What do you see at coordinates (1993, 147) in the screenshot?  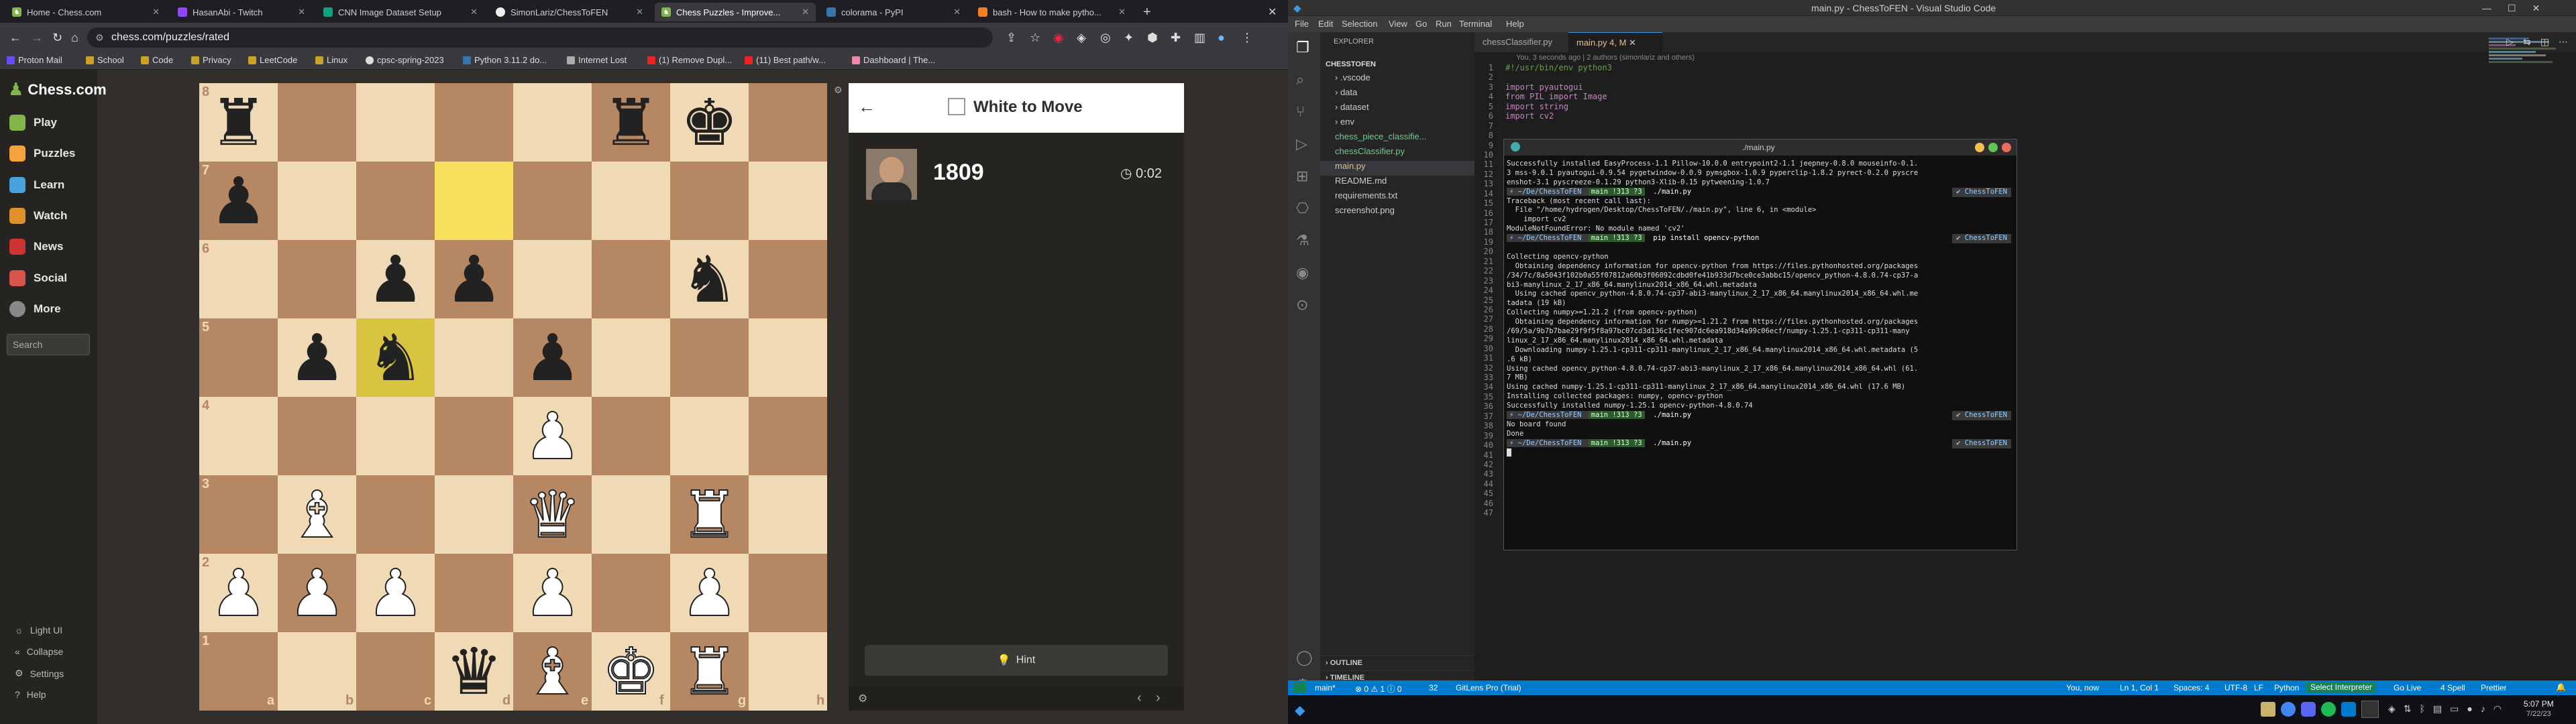 I see `maximize-icon` at bounding box center [1993, 147].